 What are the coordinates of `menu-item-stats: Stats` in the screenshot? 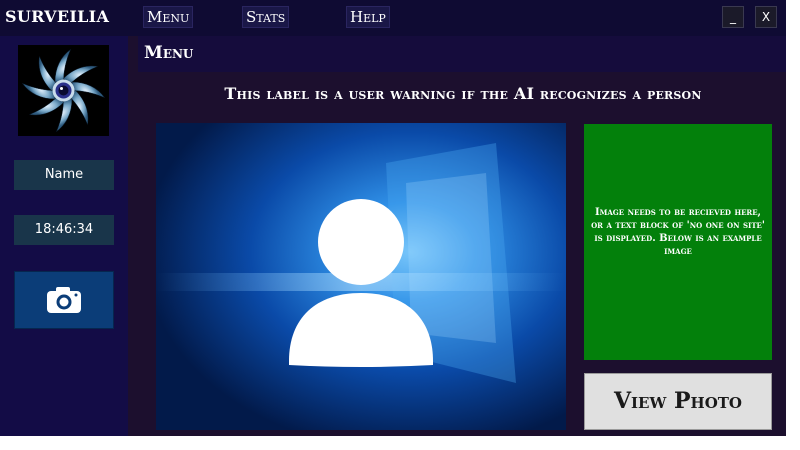 It's located at (266, 17).